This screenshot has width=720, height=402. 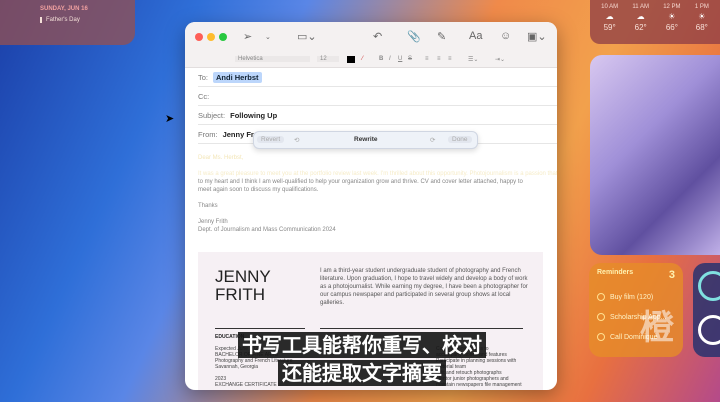 I want to click on redo-icon: ⟳, so click(x=432, y=140).